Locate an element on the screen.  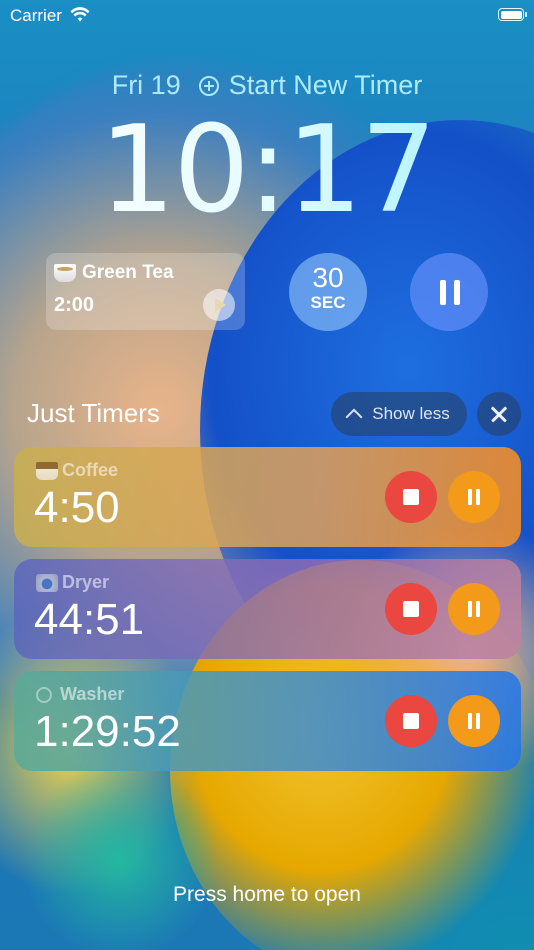
date-line: Fri 19 Start New Timer is located at coordinates (267, 85).